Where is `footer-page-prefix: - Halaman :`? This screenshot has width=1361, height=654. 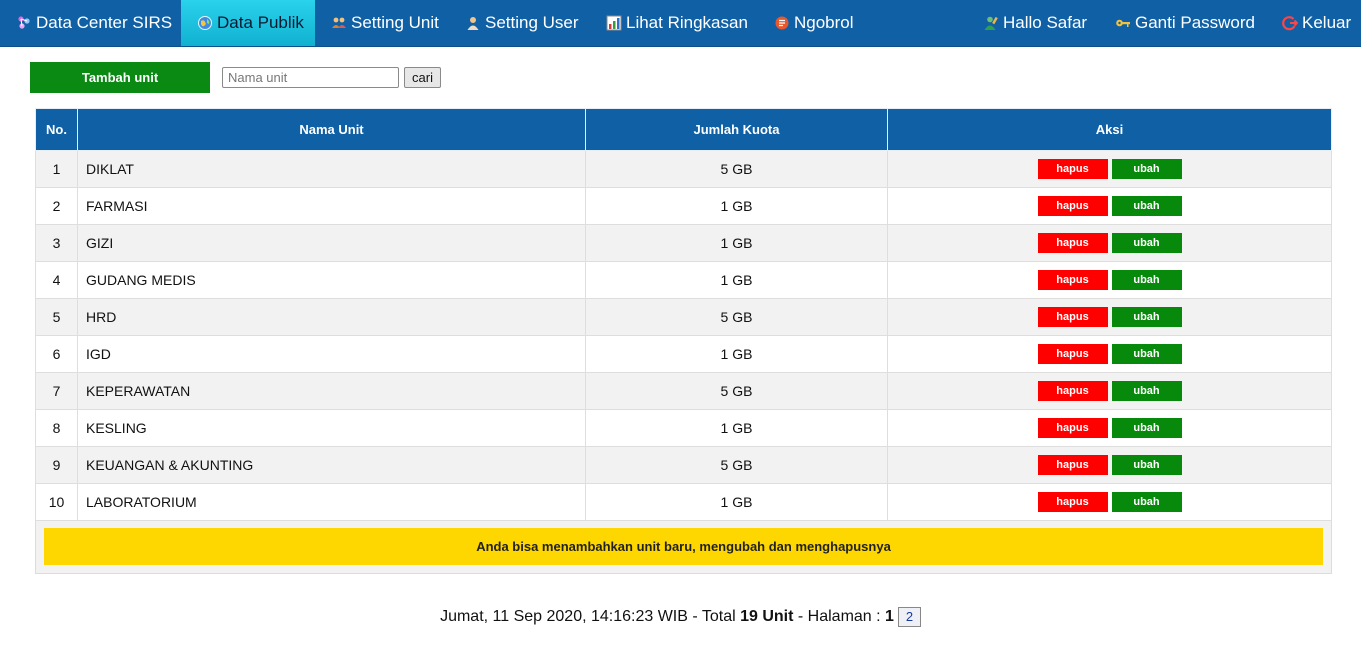 footer-page-prefix: - Halaman : is located at coordinates (839, 616).